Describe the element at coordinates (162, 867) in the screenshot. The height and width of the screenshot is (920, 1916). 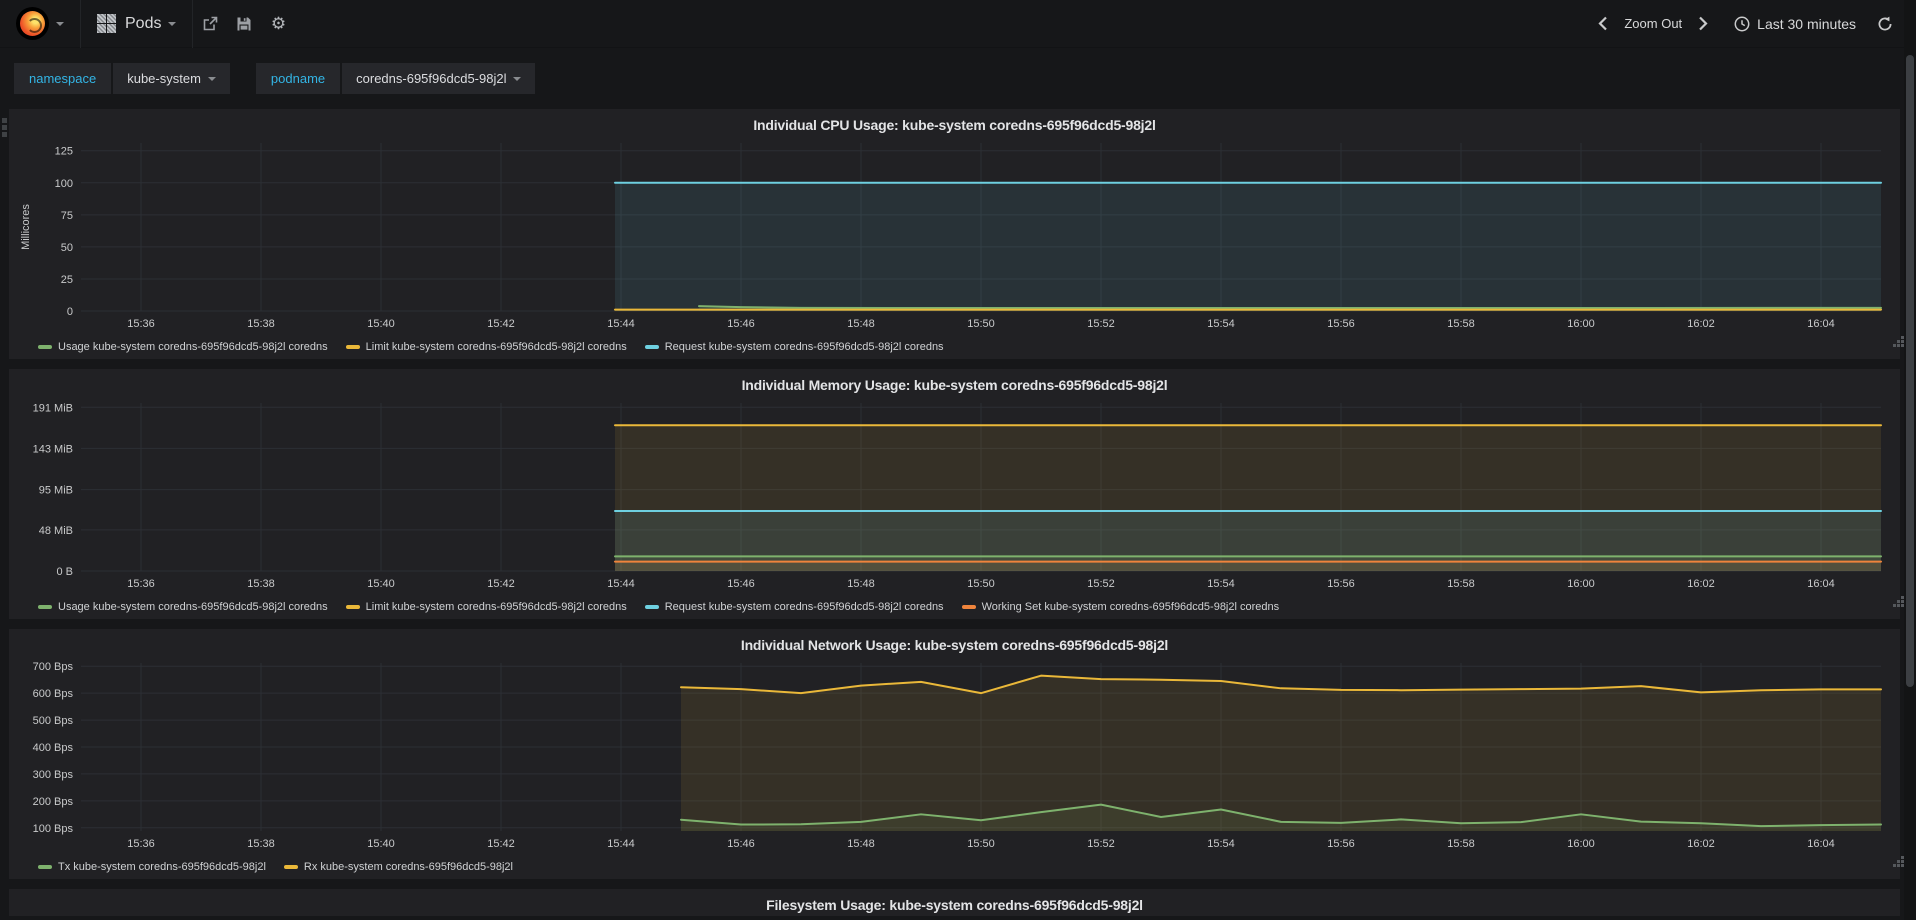
I see `legend-label: Tx kube-system coredns-695f96dcd5-98j2l` at that location.